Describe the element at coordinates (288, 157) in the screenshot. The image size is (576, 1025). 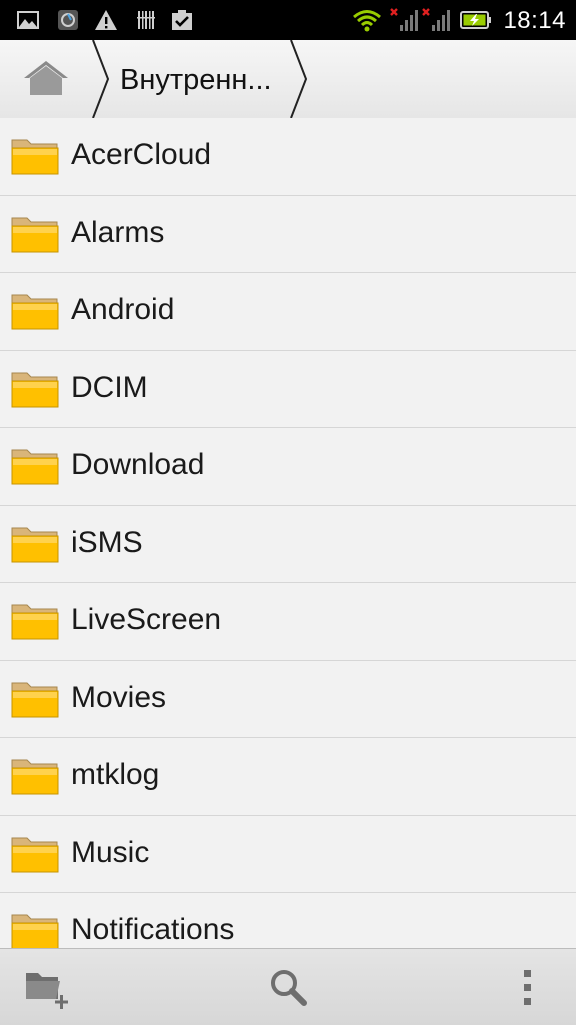
I see `folder-list-item: AcerCloud` at that location.